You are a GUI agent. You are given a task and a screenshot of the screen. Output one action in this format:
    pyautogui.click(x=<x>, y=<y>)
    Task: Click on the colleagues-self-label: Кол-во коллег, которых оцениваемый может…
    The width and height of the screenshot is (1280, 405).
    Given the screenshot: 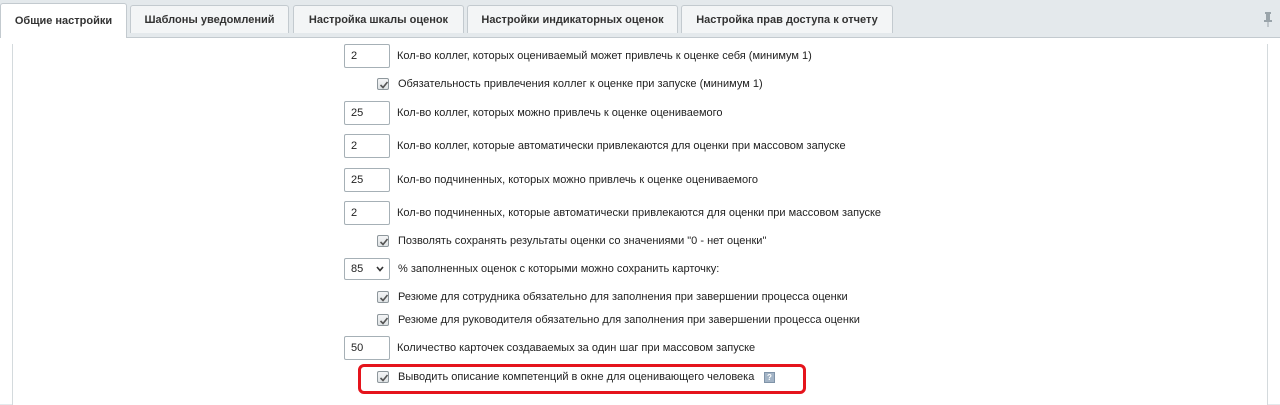 What is the action you would take?
    pyautogui.click(x=604, y=56)
    